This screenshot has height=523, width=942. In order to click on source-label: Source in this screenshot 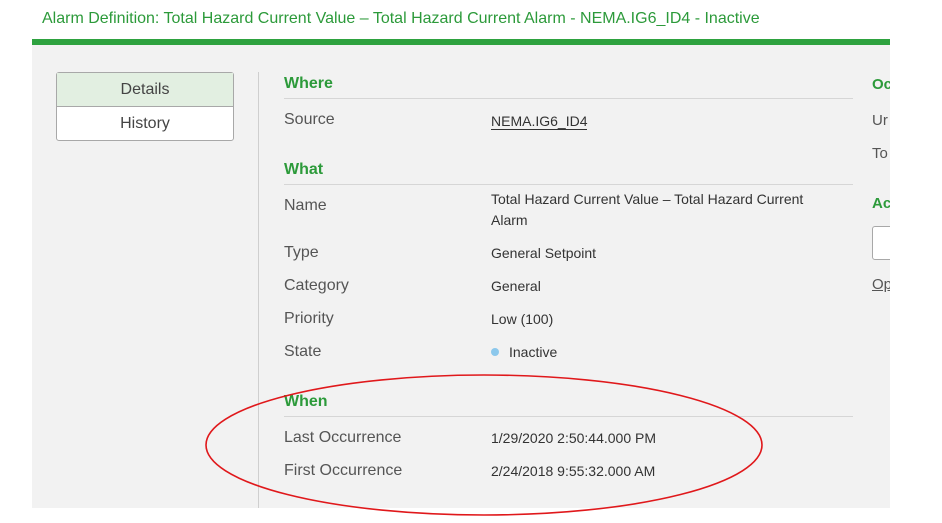, I will do `click(309, 119)`.